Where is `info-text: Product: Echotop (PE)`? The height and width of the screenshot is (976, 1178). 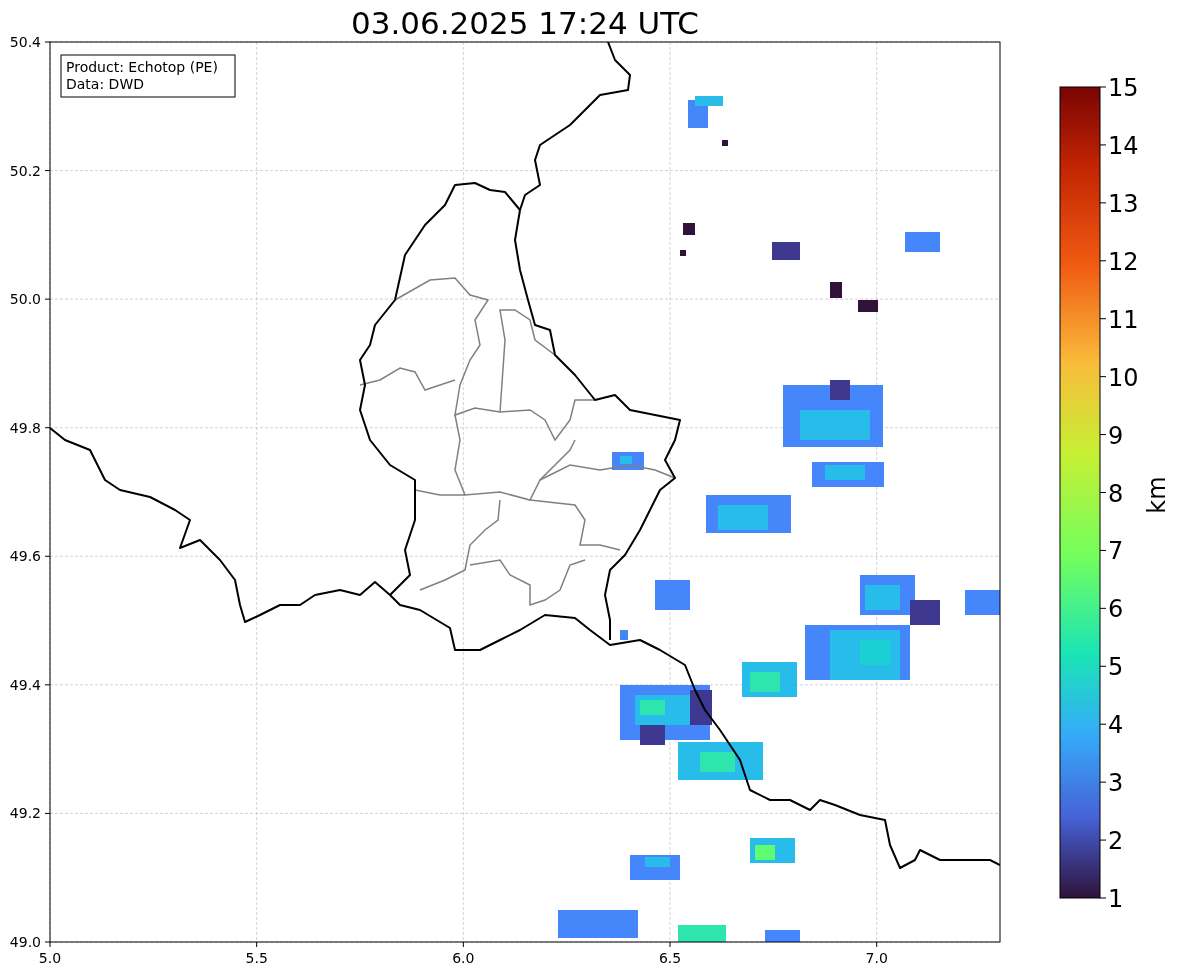
info-text: Product: Echotop (PE) is located at coordinates (142, 67).